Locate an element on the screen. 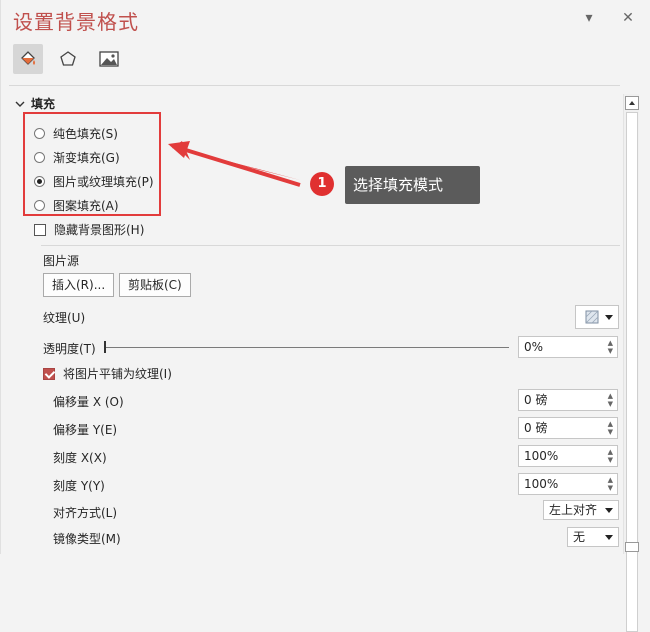 The width and height of the screenshot is (650, 632). section-divider is located at coordinates (330, 245).